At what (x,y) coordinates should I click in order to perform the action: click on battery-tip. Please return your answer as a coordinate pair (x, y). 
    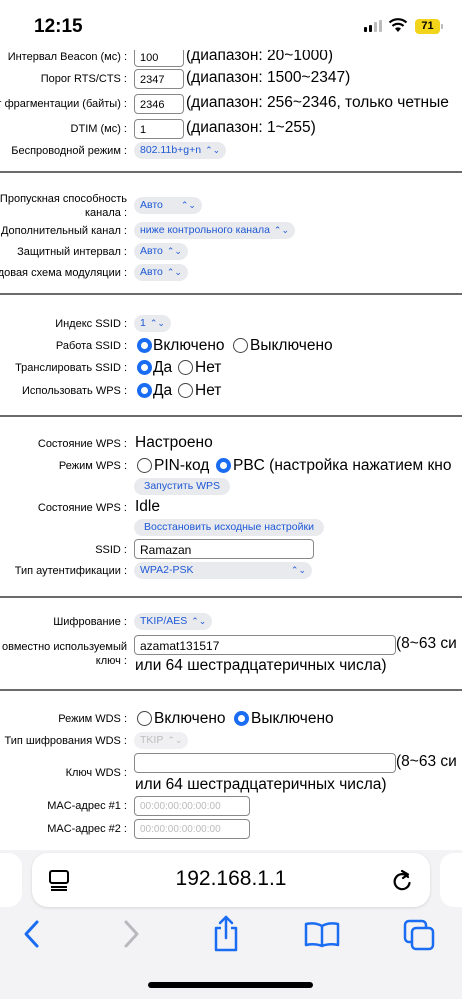
    Looking at the image, I should click on (442, 26).